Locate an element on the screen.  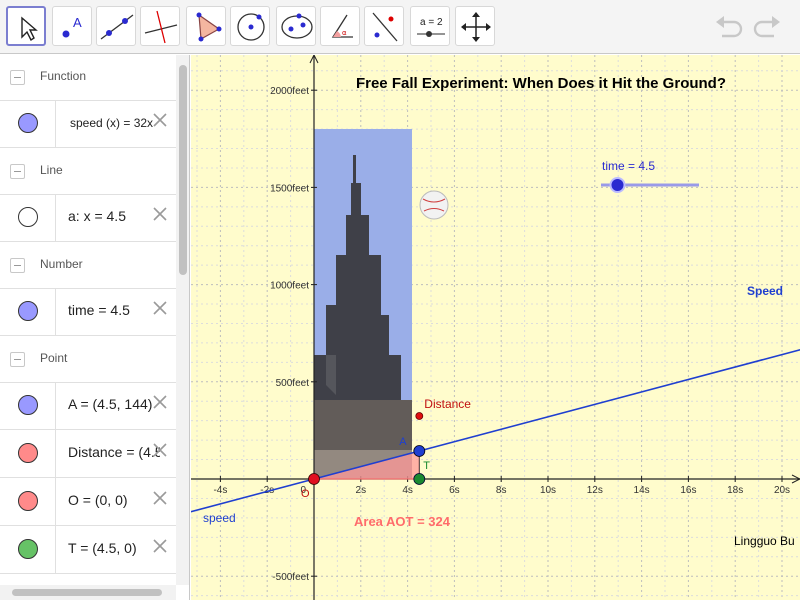
algebra-item-time: time = 4.5 is located at coordinates (88, 312).